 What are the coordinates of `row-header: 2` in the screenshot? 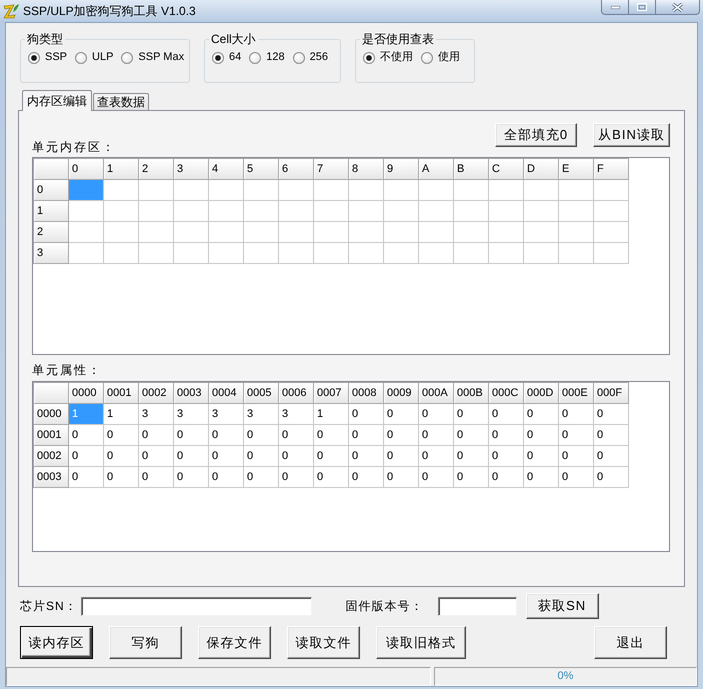 It's located at (51, 232).